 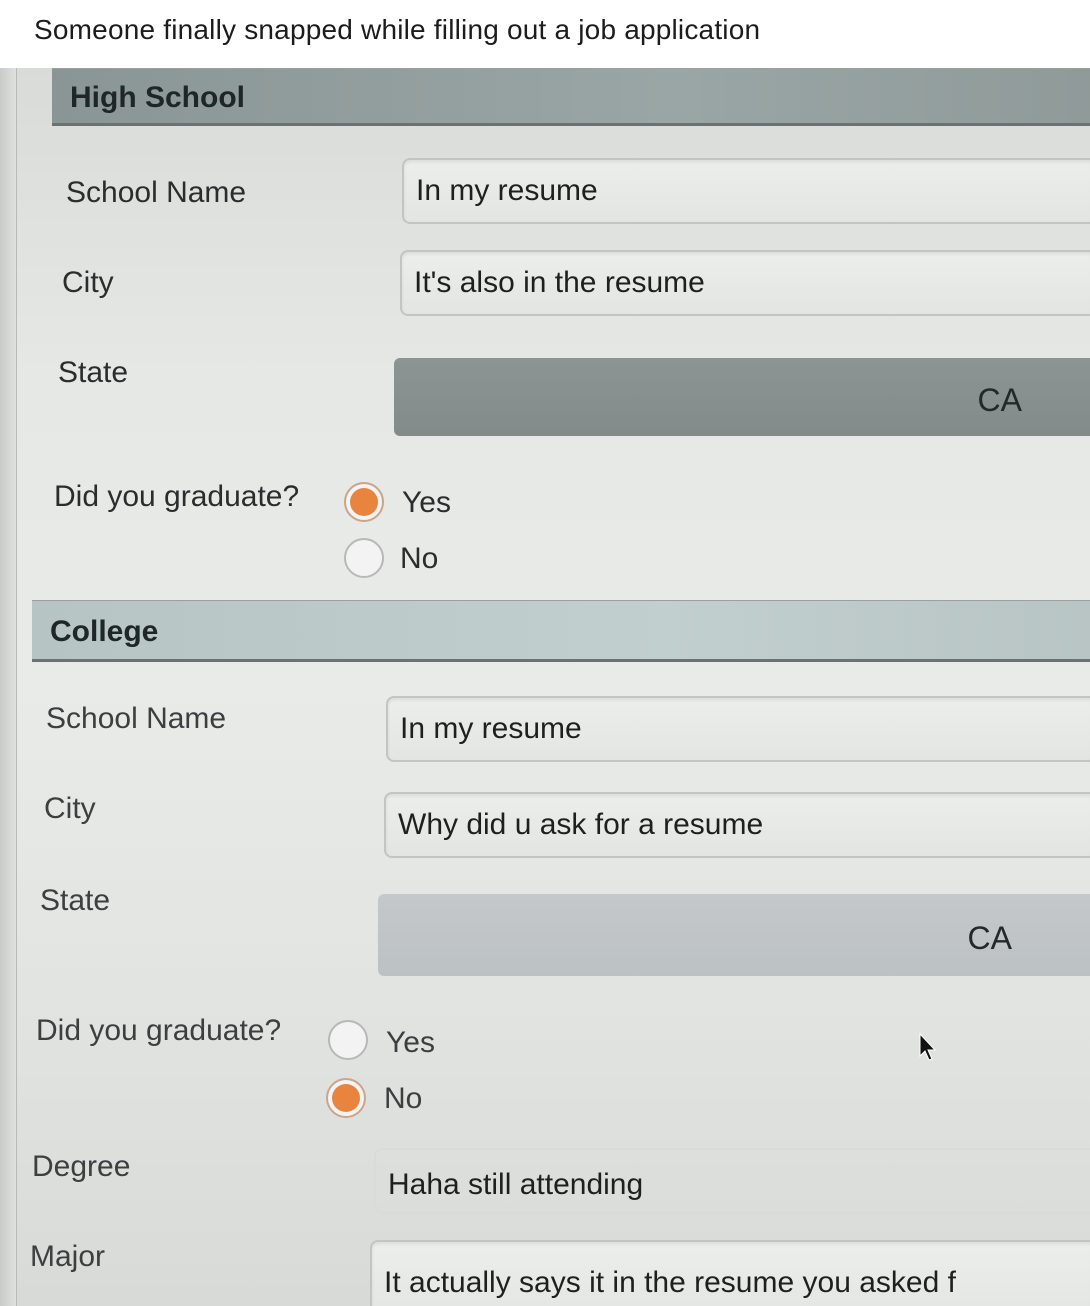 I want to click on college-school-name-input: In my resume, so click(x=738, y=729).